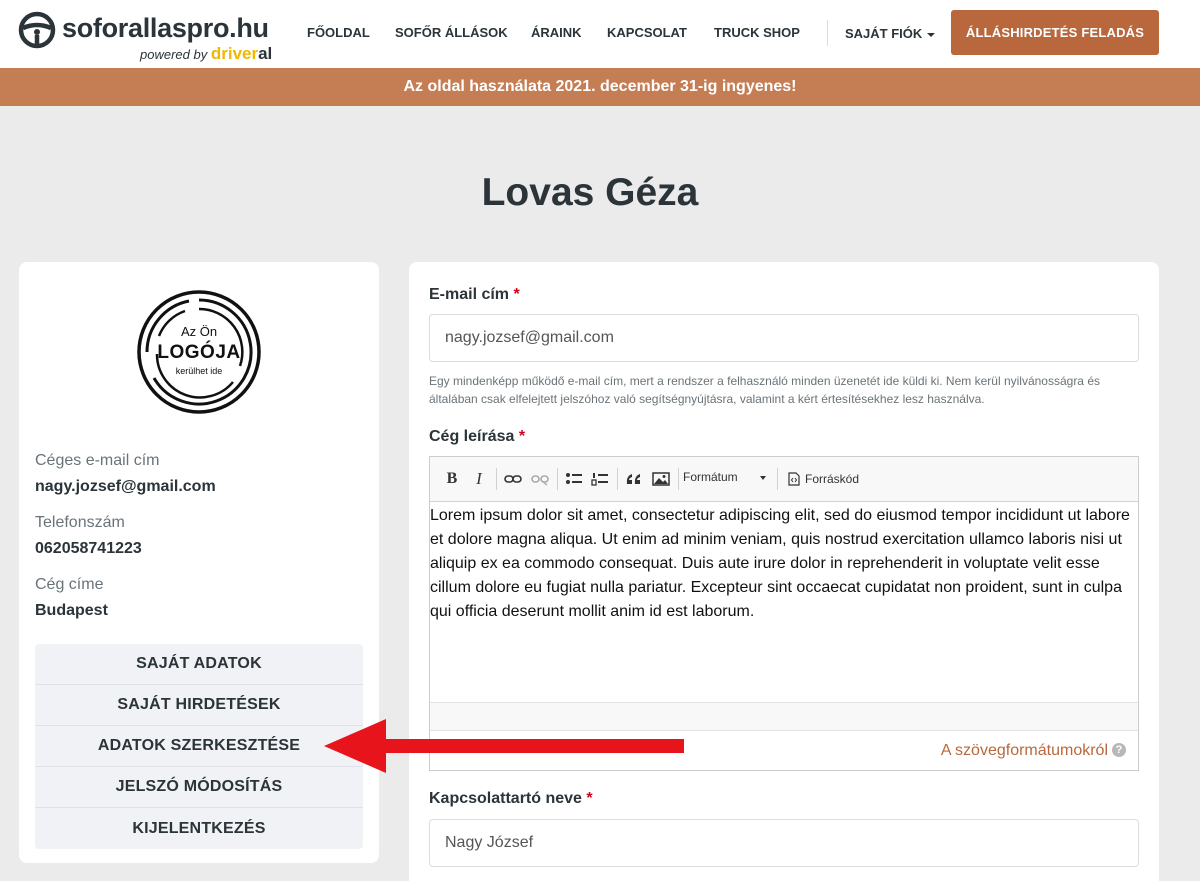  Describe the element at coordinates (634, 479) in the screenshot. I see `blockquote-icon` at that location.